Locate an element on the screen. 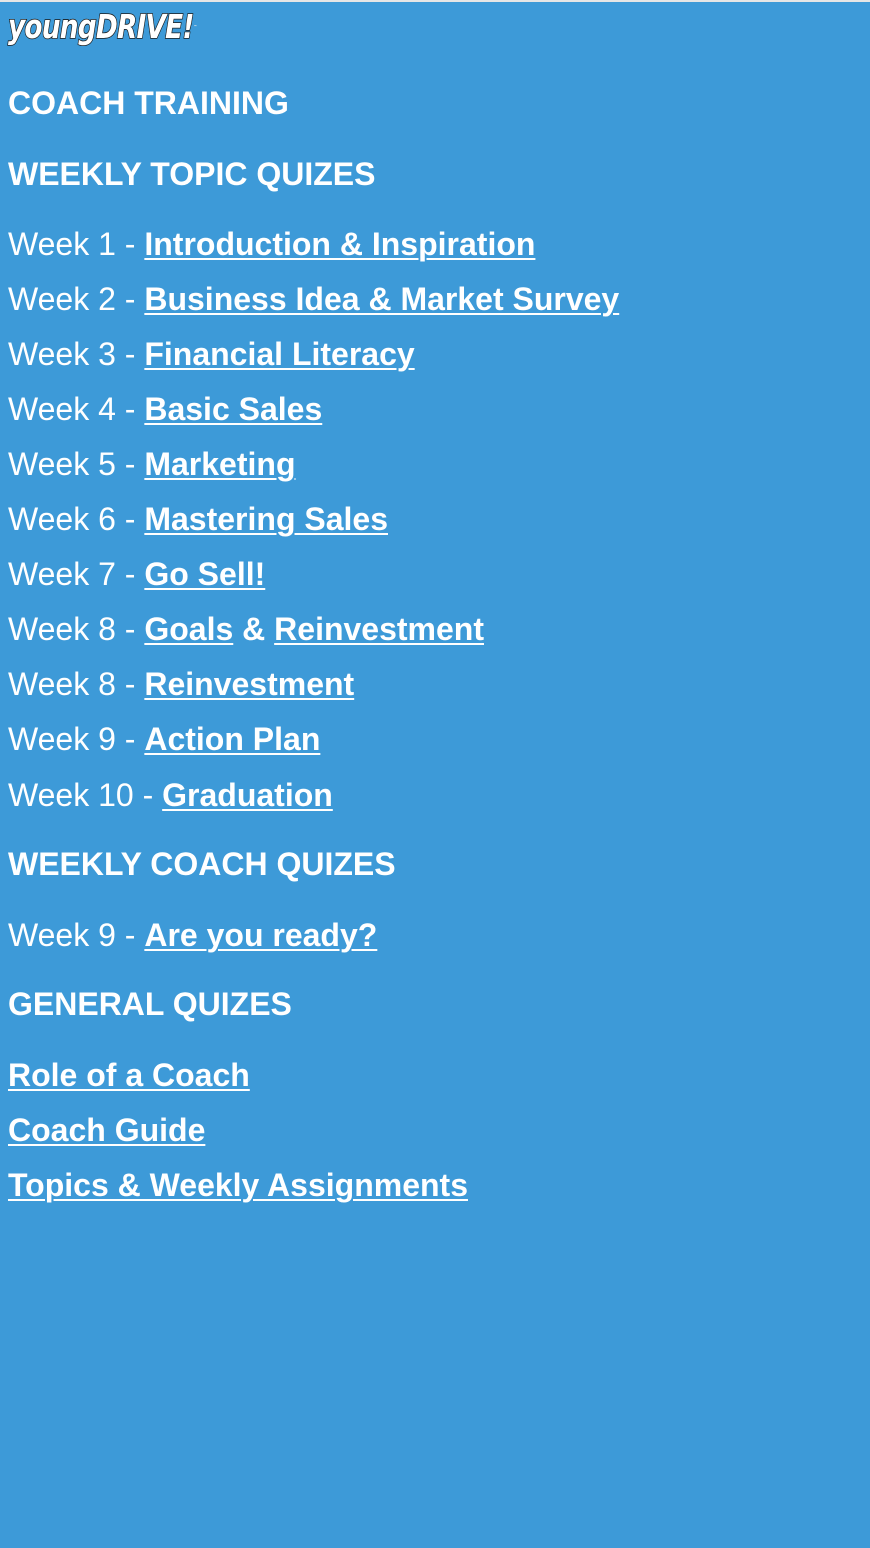 This screenshot has width=870, height=1548. general-quiz-row: Role of a Coach is located at coordinates (129, 1075).